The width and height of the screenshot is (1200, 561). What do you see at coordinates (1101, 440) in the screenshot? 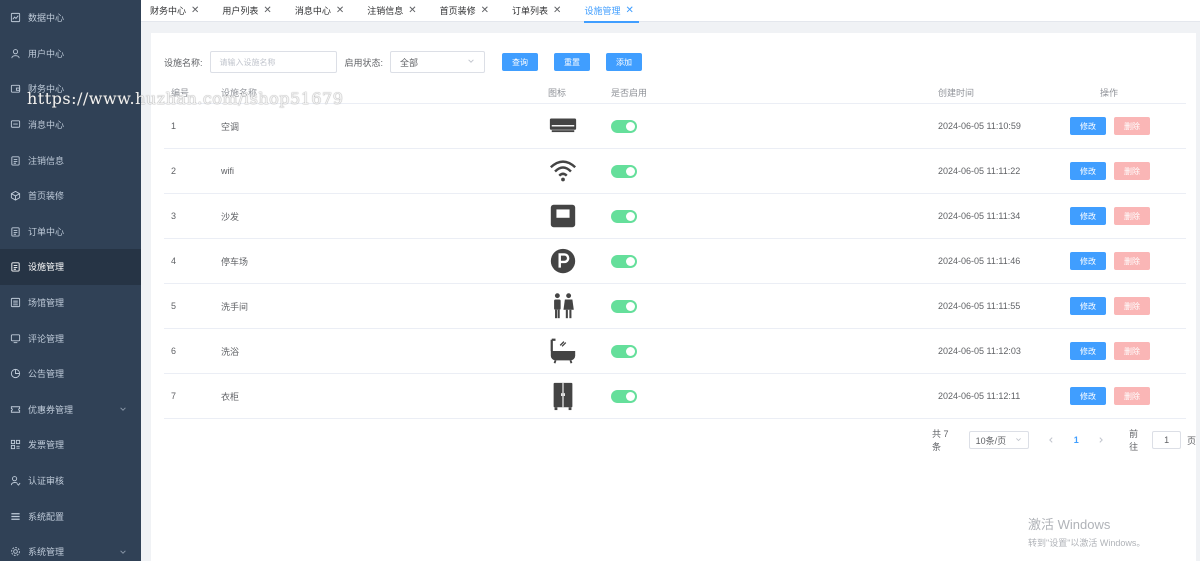
I see `next-page-button` at bounding box center [1101, 440].